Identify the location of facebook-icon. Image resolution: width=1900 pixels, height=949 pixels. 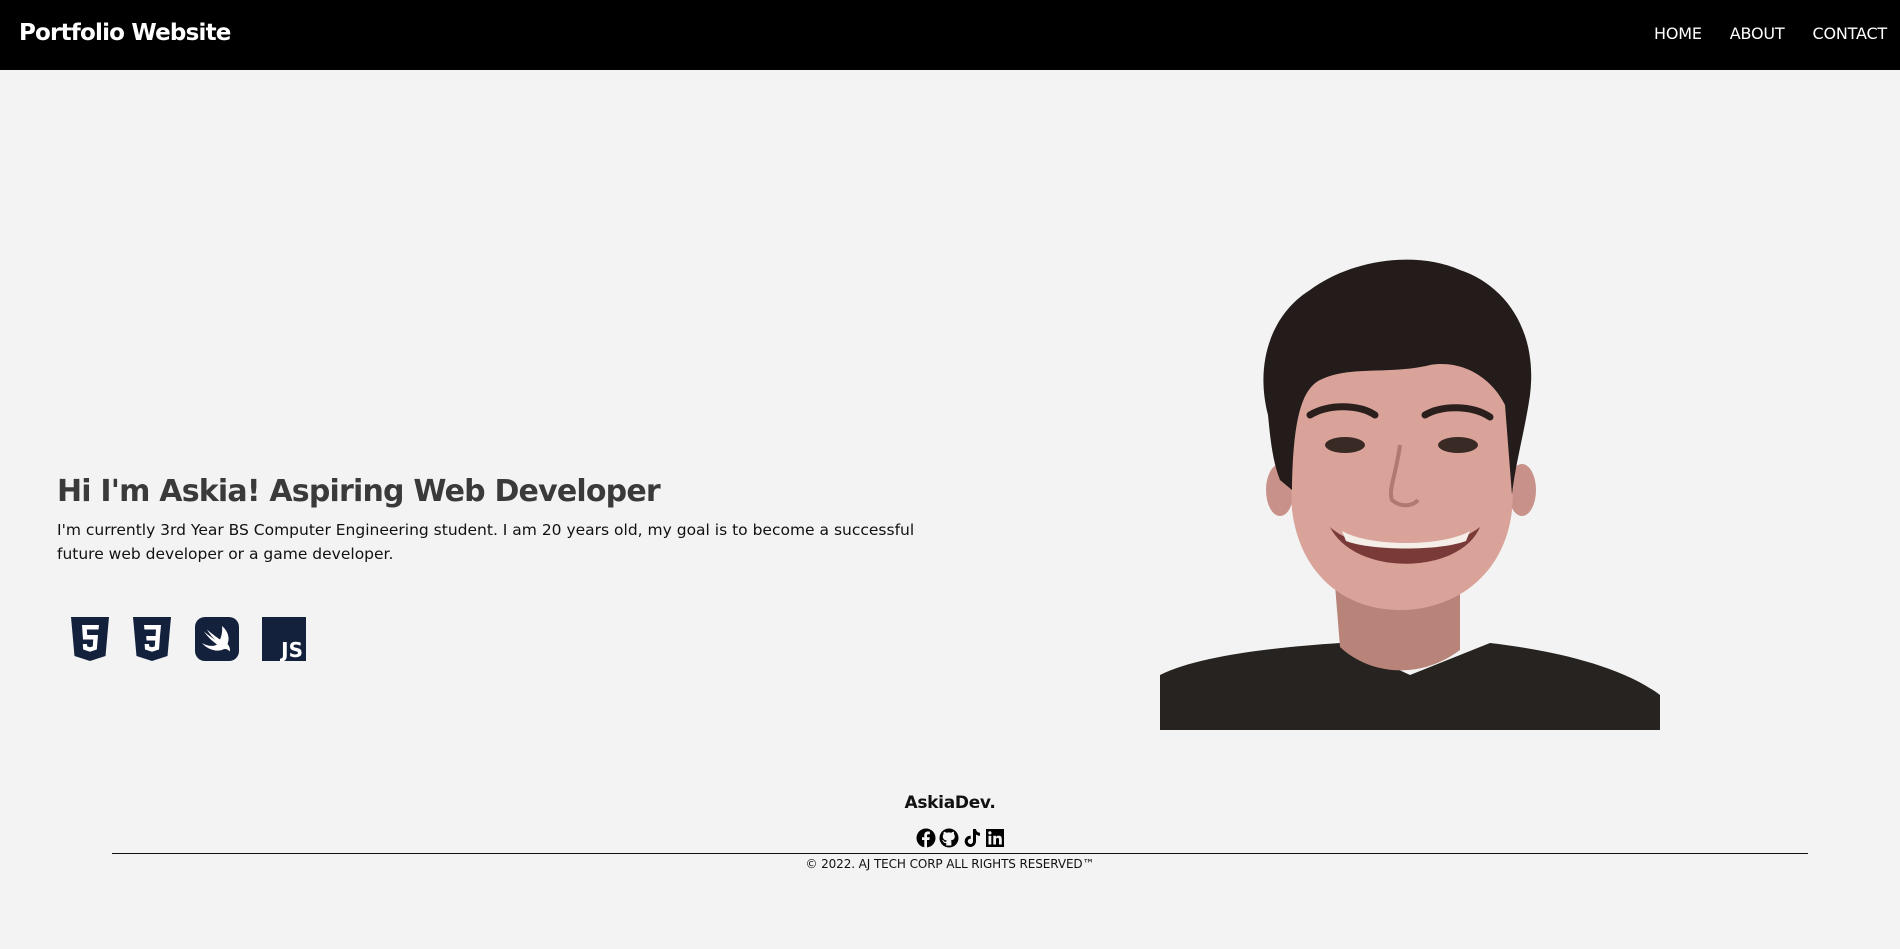
(926, 838).